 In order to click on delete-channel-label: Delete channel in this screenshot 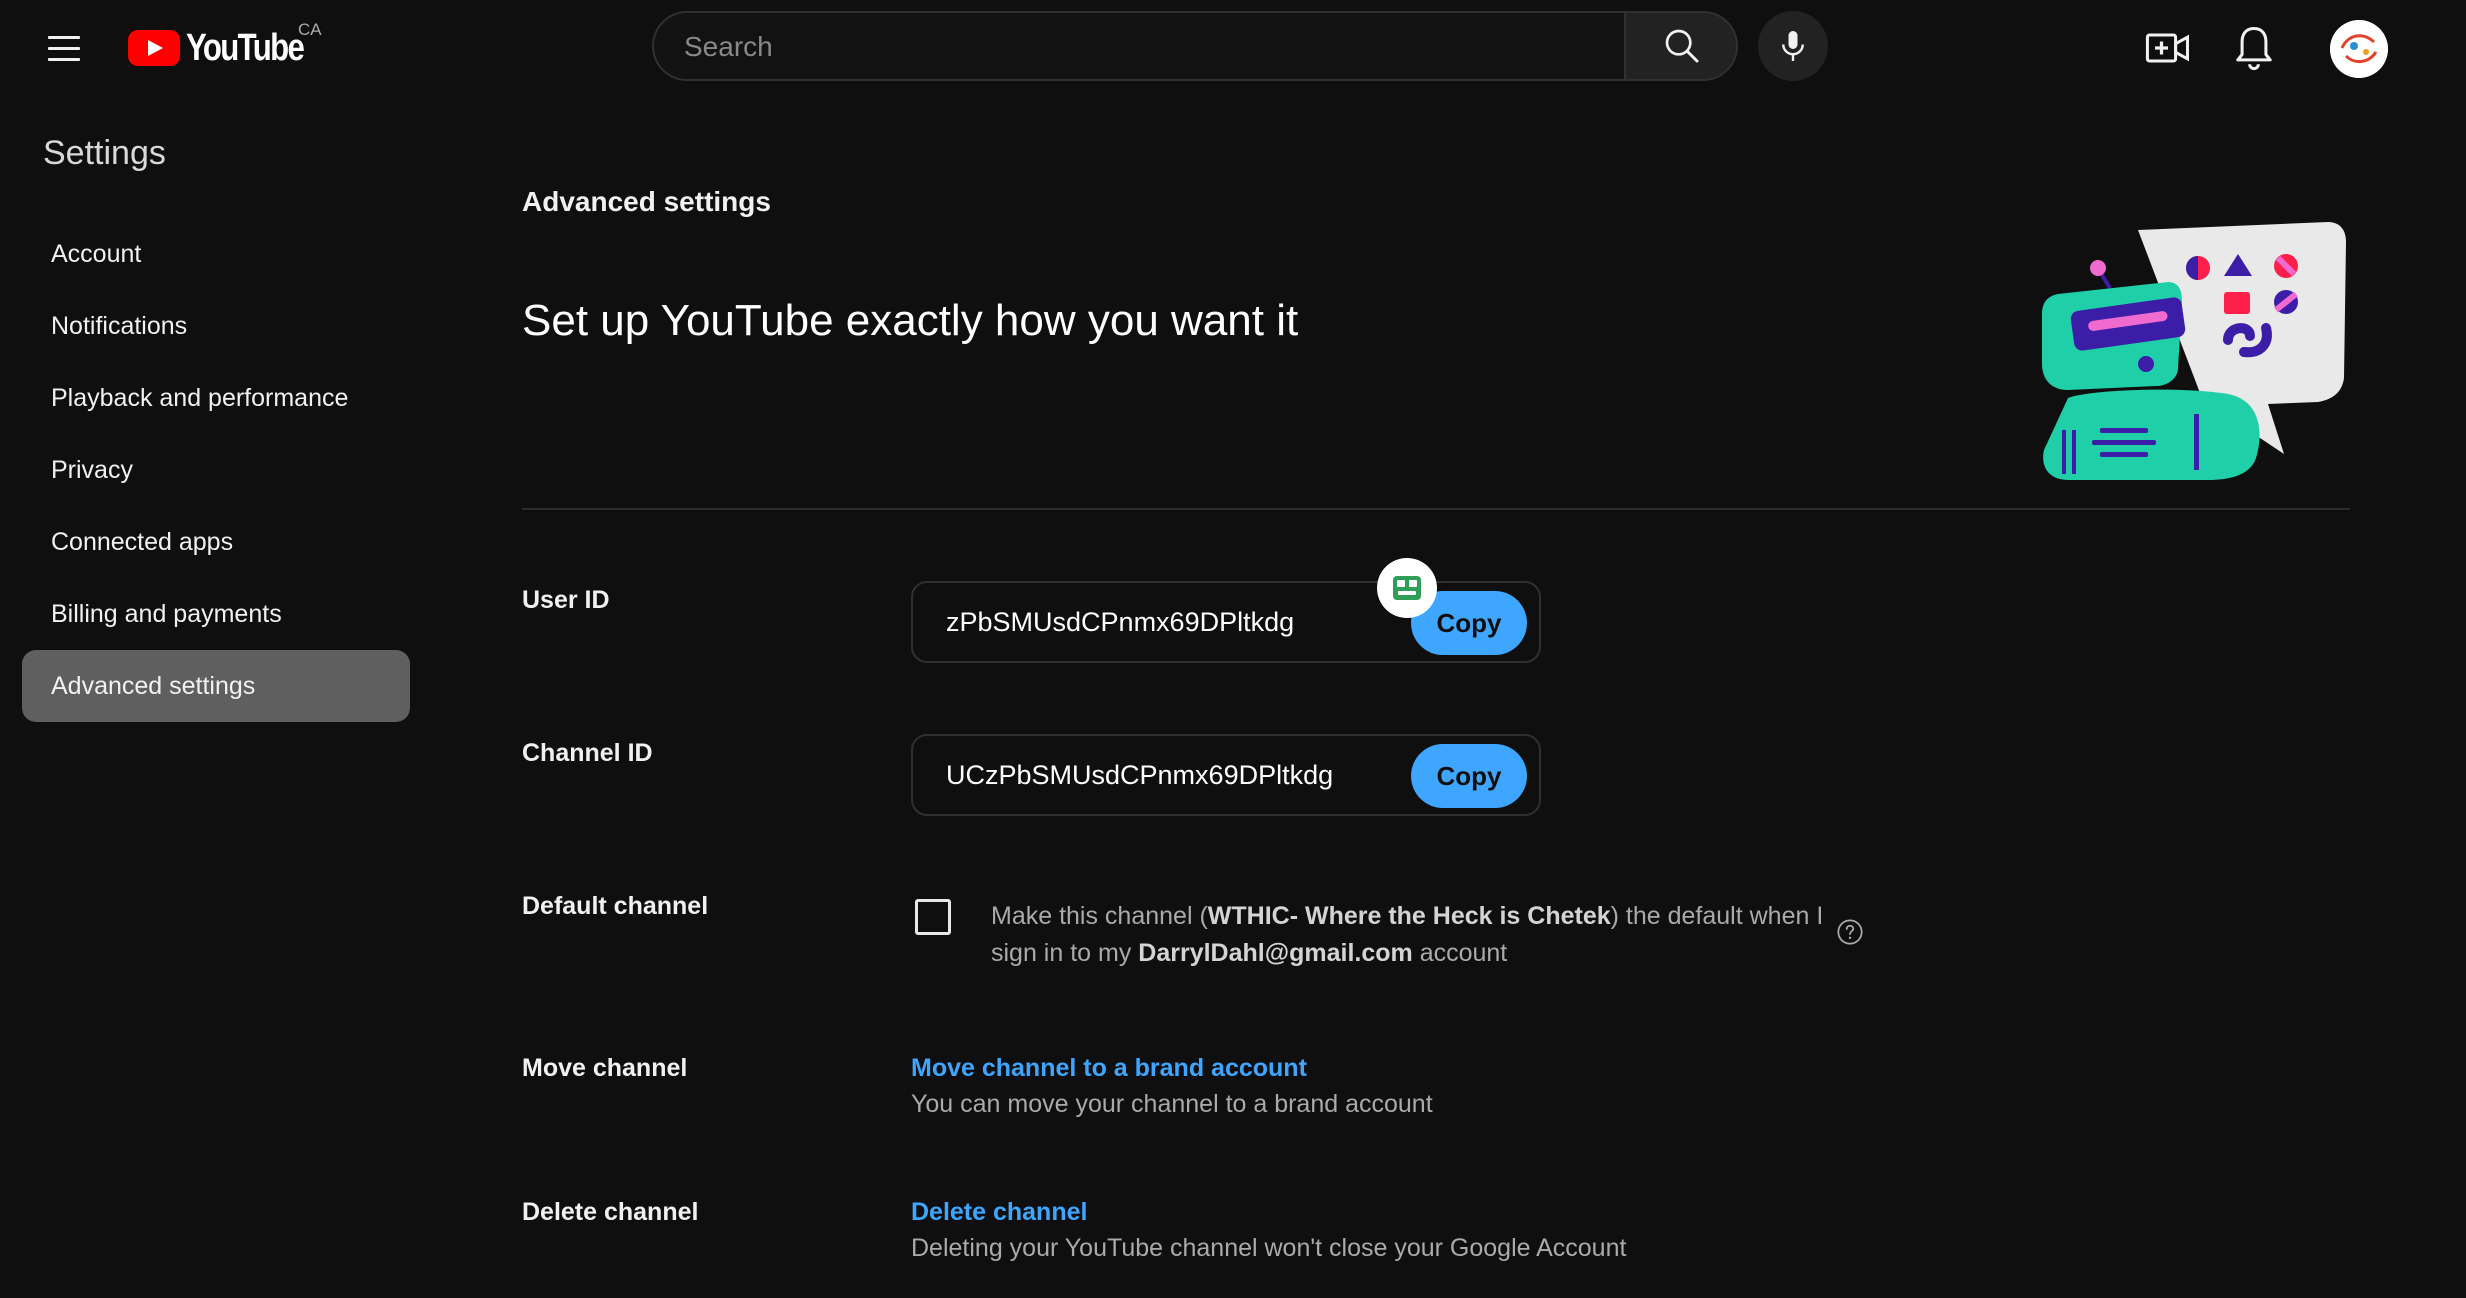, I will do `click(610, 1212)`.